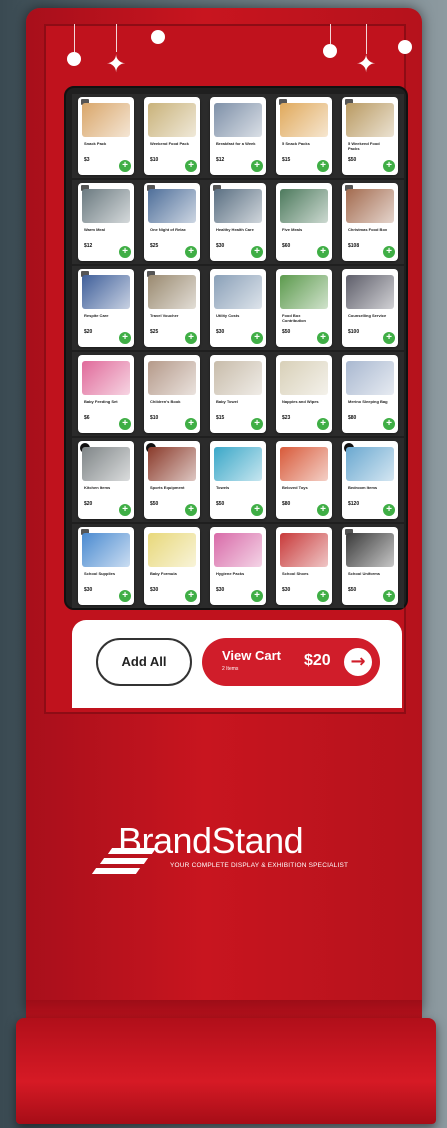  I want to click on product-card: Baby Formula $30 +, so click(172, 566).